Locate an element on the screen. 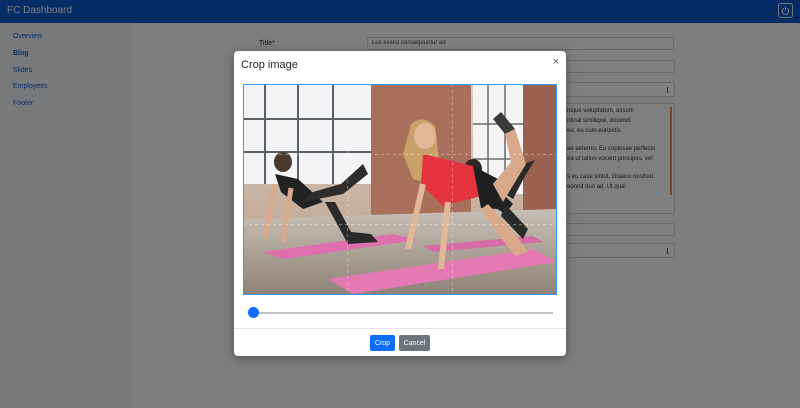  close-icon: × is located at coordinates (556, 62).